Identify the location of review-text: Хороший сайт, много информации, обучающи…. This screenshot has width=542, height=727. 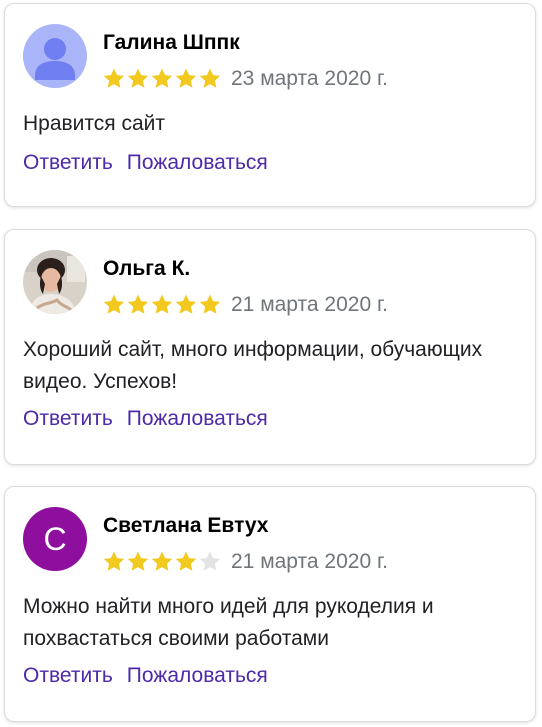
(253, 365).